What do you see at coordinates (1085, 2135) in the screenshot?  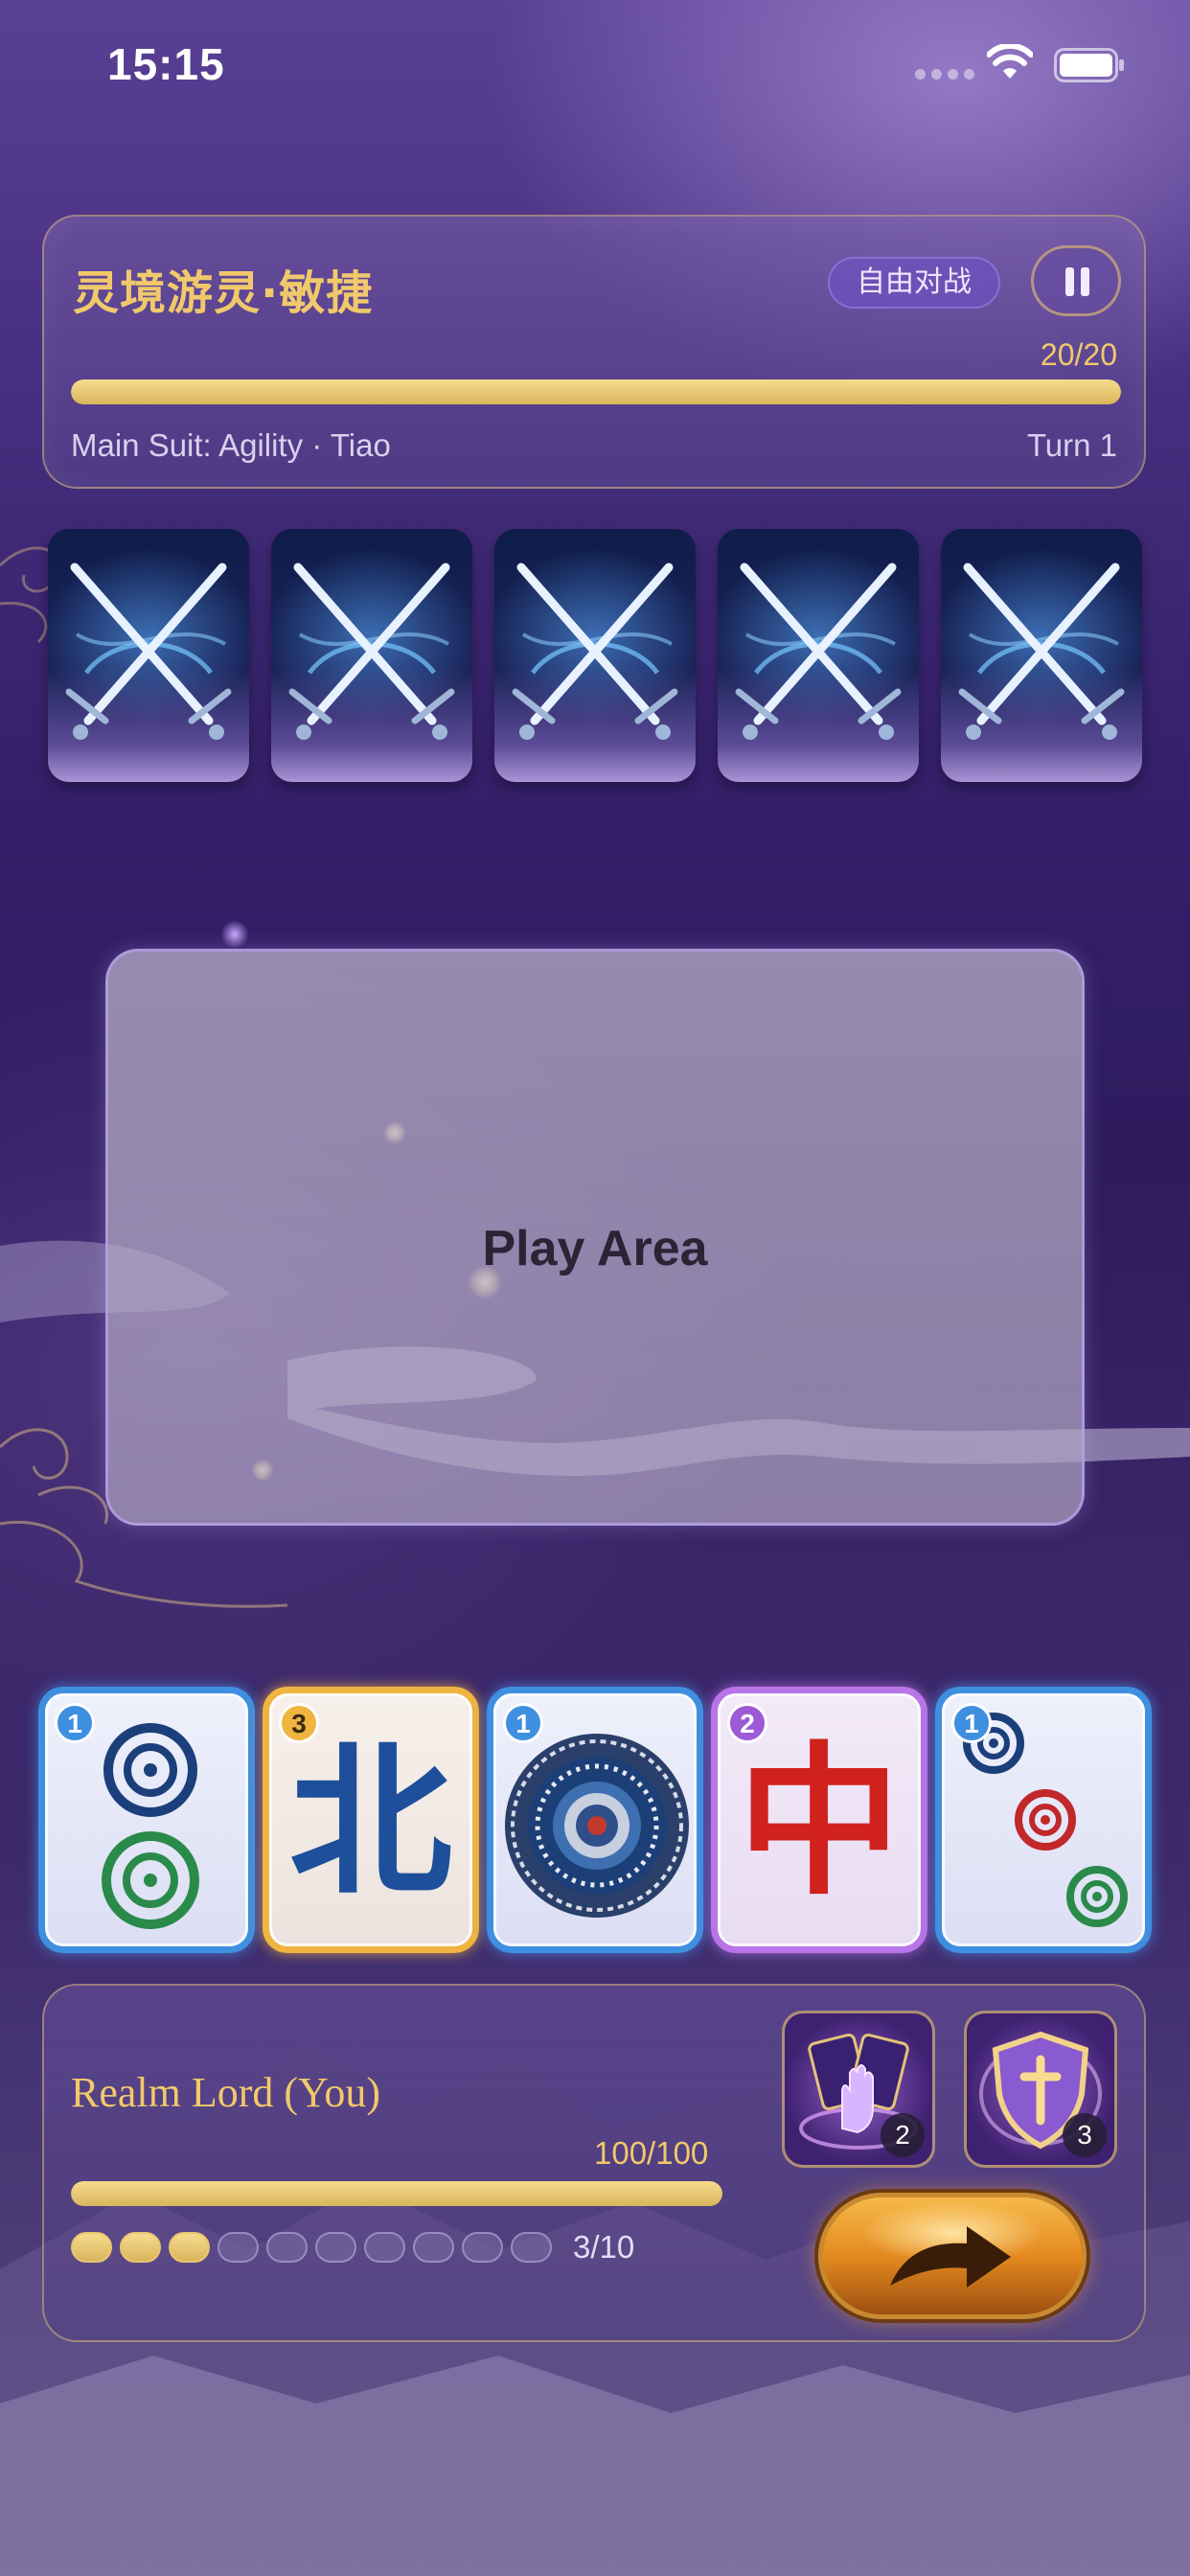 I see `item-count-badge: 3` at bounding box center [1085, 2135].